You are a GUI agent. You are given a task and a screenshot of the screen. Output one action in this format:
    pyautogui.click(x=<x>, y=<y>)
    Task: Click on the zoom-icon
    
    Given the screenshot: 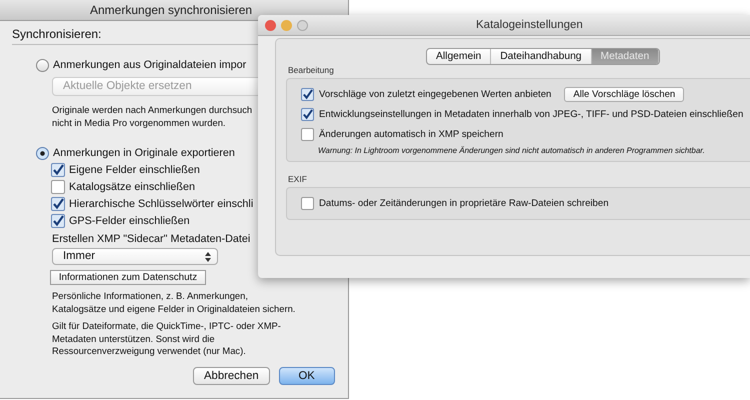 What is the action you would take?
    pyautogui.click(x=302, y=25)
    